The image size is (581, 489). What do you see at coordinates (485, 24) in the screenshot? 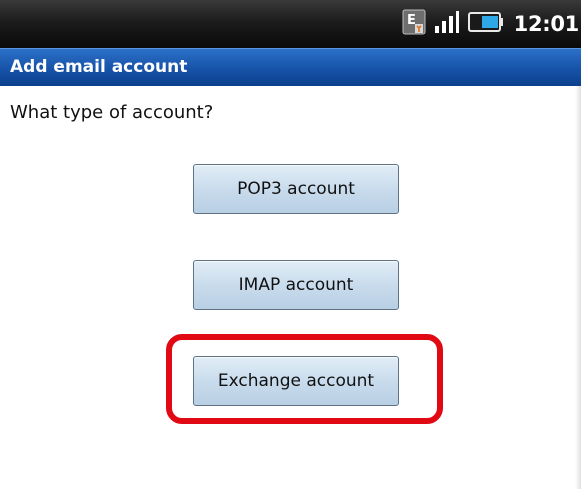
I see `battery-icon` at bounding box center [485, 24].